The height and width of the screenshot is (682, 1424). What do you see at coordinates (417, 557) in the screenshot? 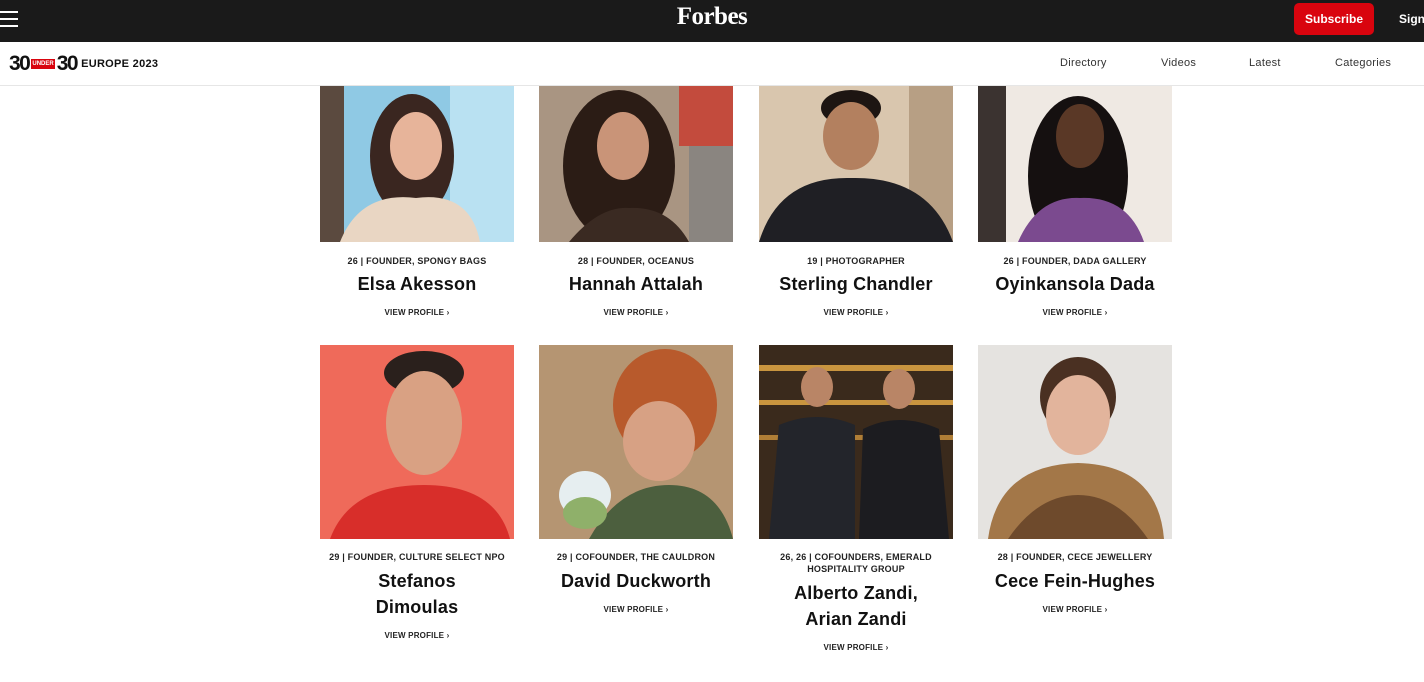
I see `honoree-description: 29 | FOUNDER, CULTURE SELECT NPO` at bounding box center [417, 557].